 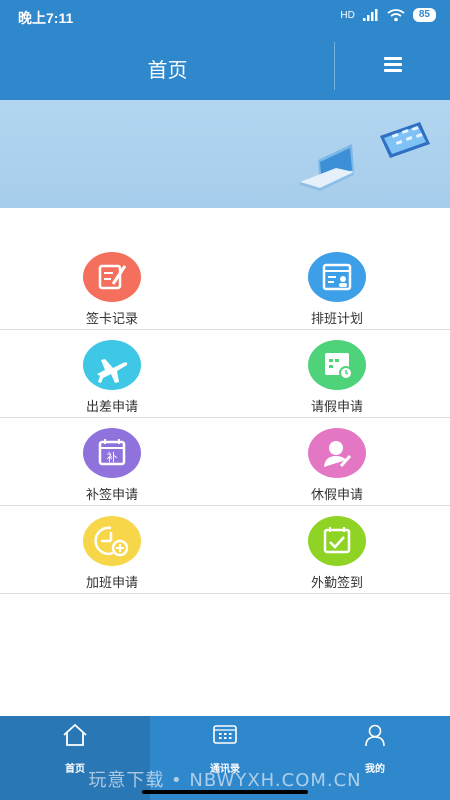 What do you see at coordinates (365, 156) in the screenshot?
I see `banner-illustration` at bounding box center [365, 156].